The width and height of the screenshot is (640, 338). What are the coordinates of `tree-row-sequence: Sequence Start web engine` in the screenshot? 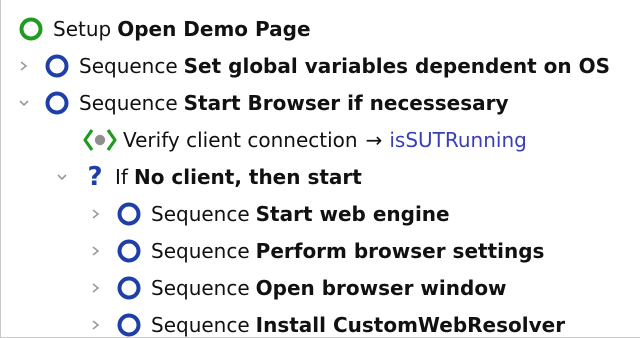 It's located at (269, 214).